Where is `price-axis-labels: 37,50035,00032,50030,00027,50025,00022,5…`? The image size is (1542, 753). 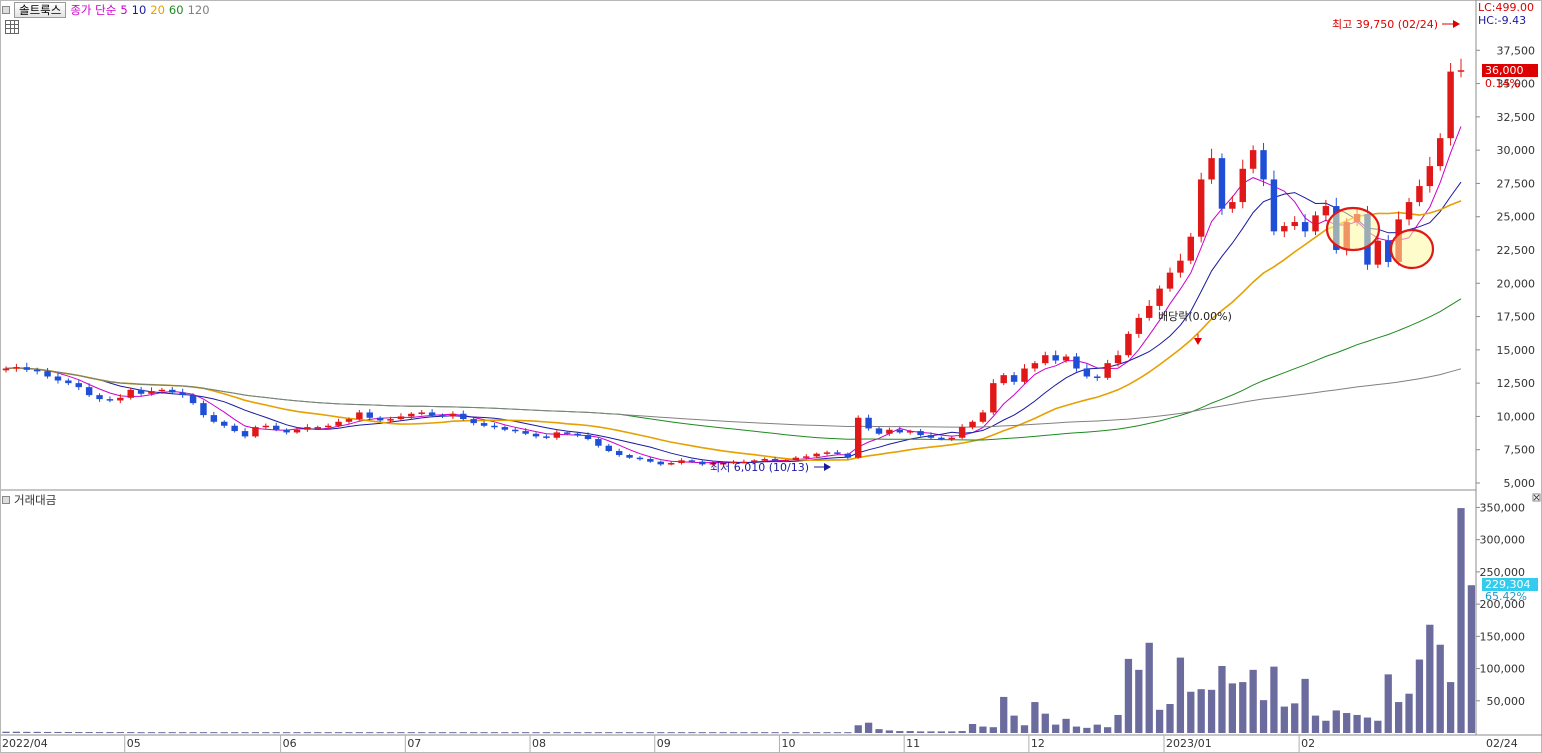
price-axis-labels: 37,50035,00032,50030,00027,50025,00022,5… is located at coordinates (1505, 267).